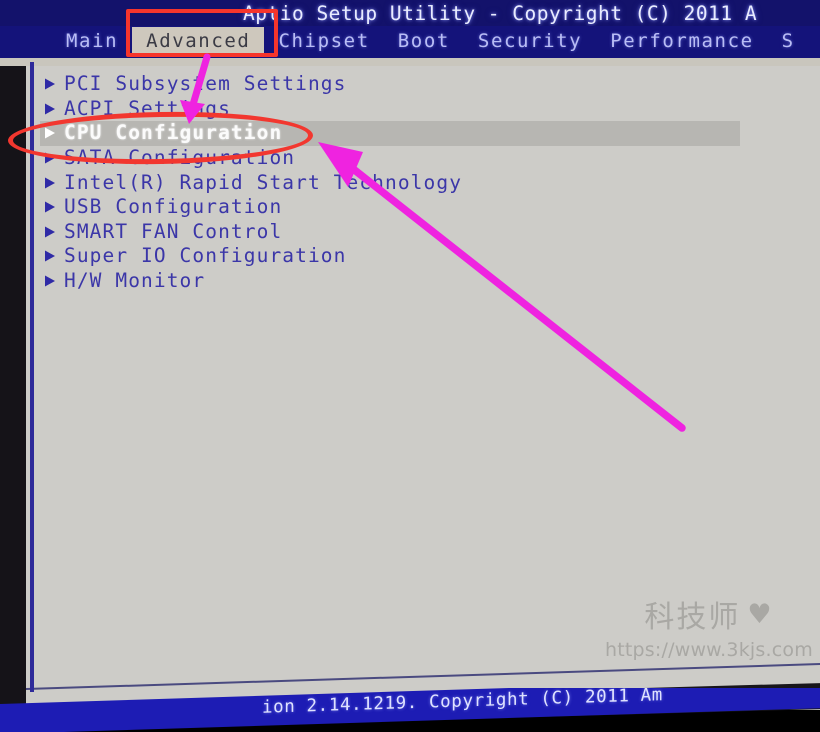  Describe the element at coordinates (390, 158) in the screenshot. I see `menu-item-sata-configuration: SATA Configuration` at that location.